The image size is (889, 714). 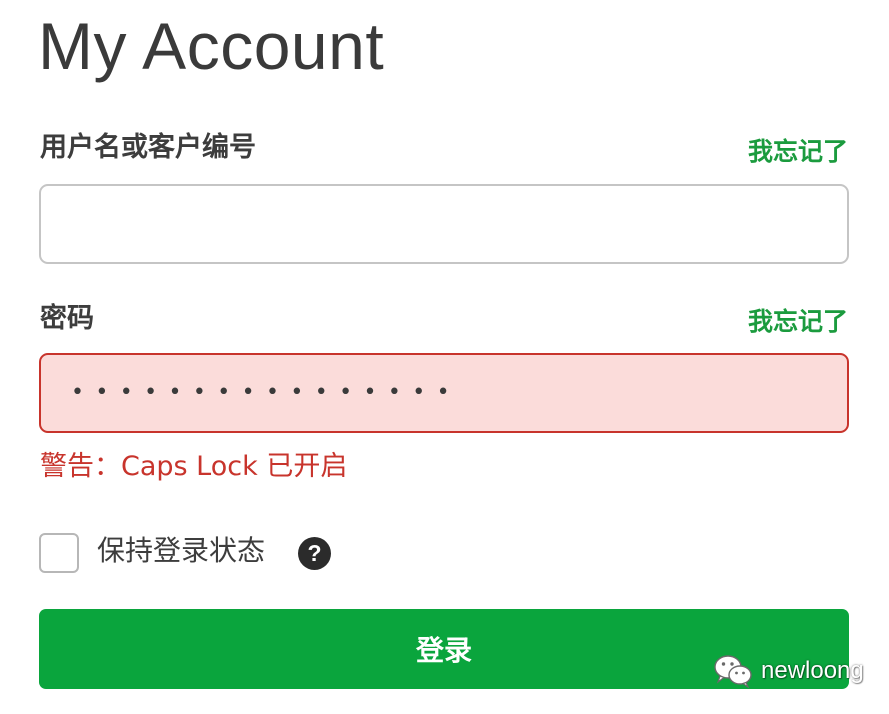 I want to click on username-label: 用户名或客户编号, so click(x=148, y=147).